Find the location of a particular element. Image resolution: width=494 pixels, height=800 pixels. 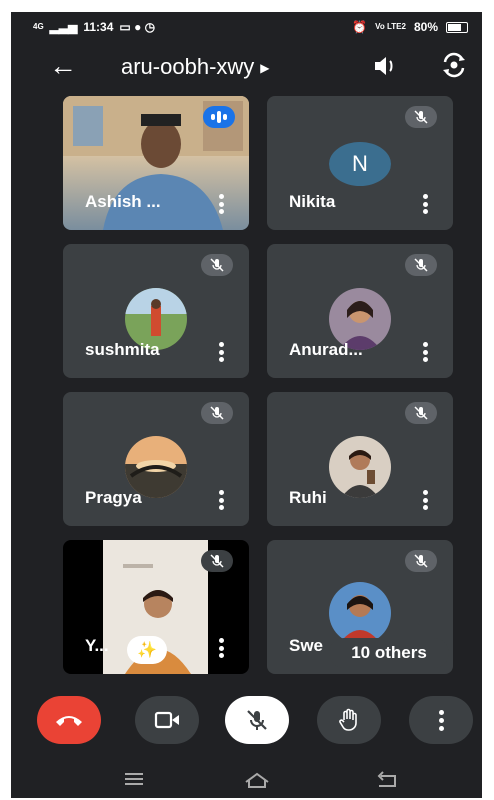

raise-hand-button is located at coordinates (349, 720).